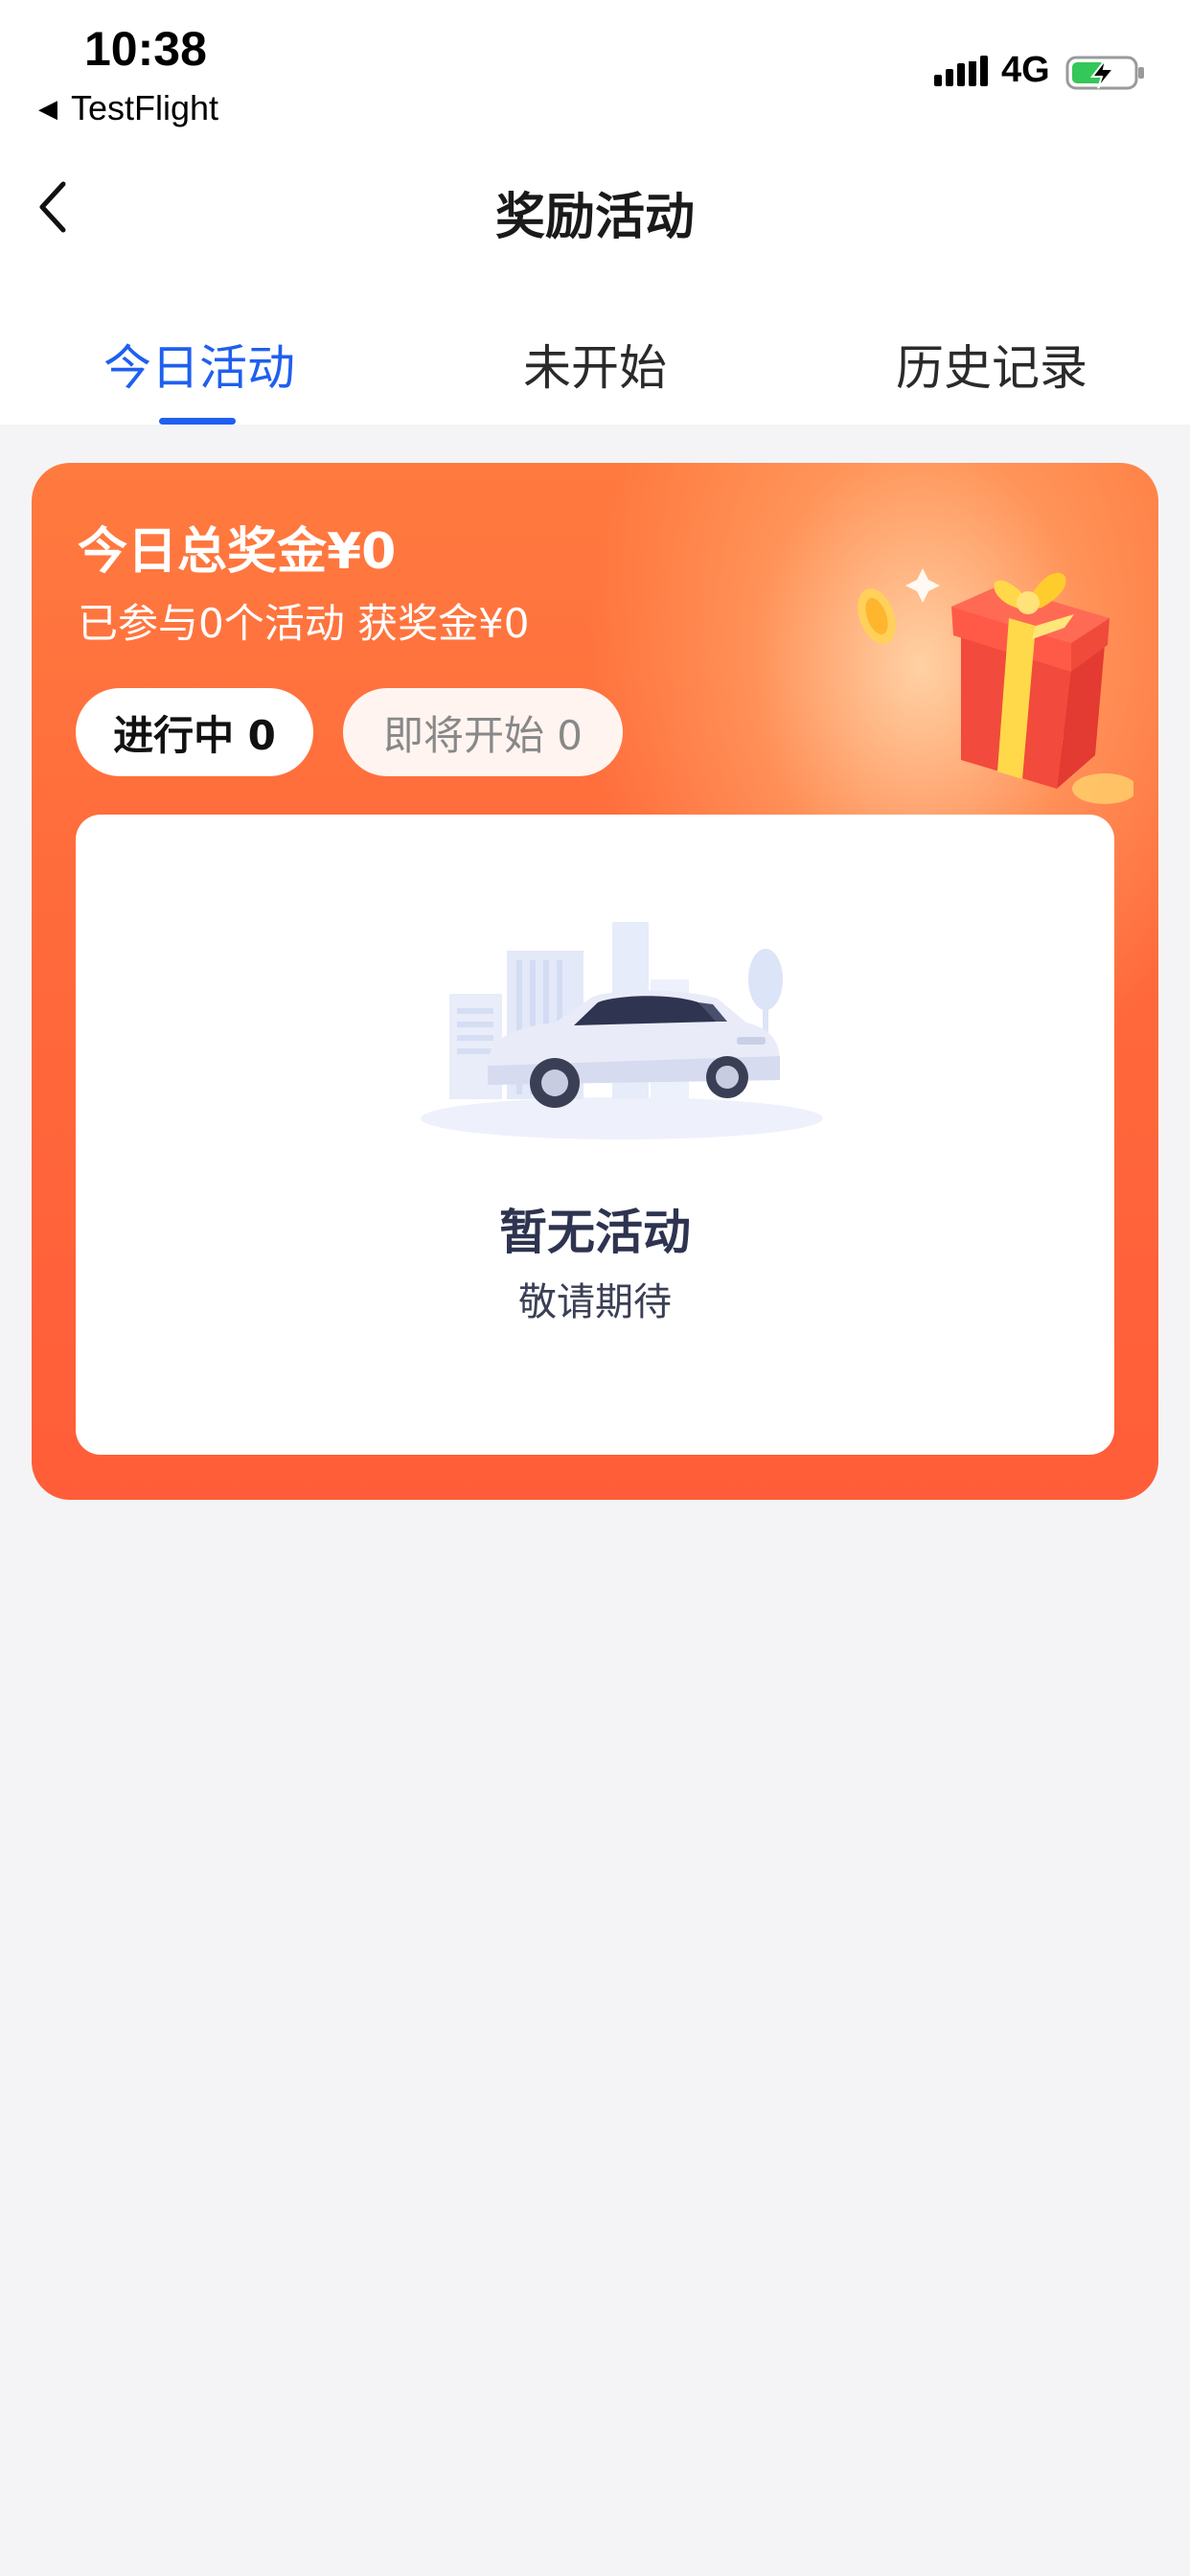 The image size is (1190, 2576). Describe the element at coordinates (622, 1030) in the screenshot. I see `car-city-illustration` at that location.